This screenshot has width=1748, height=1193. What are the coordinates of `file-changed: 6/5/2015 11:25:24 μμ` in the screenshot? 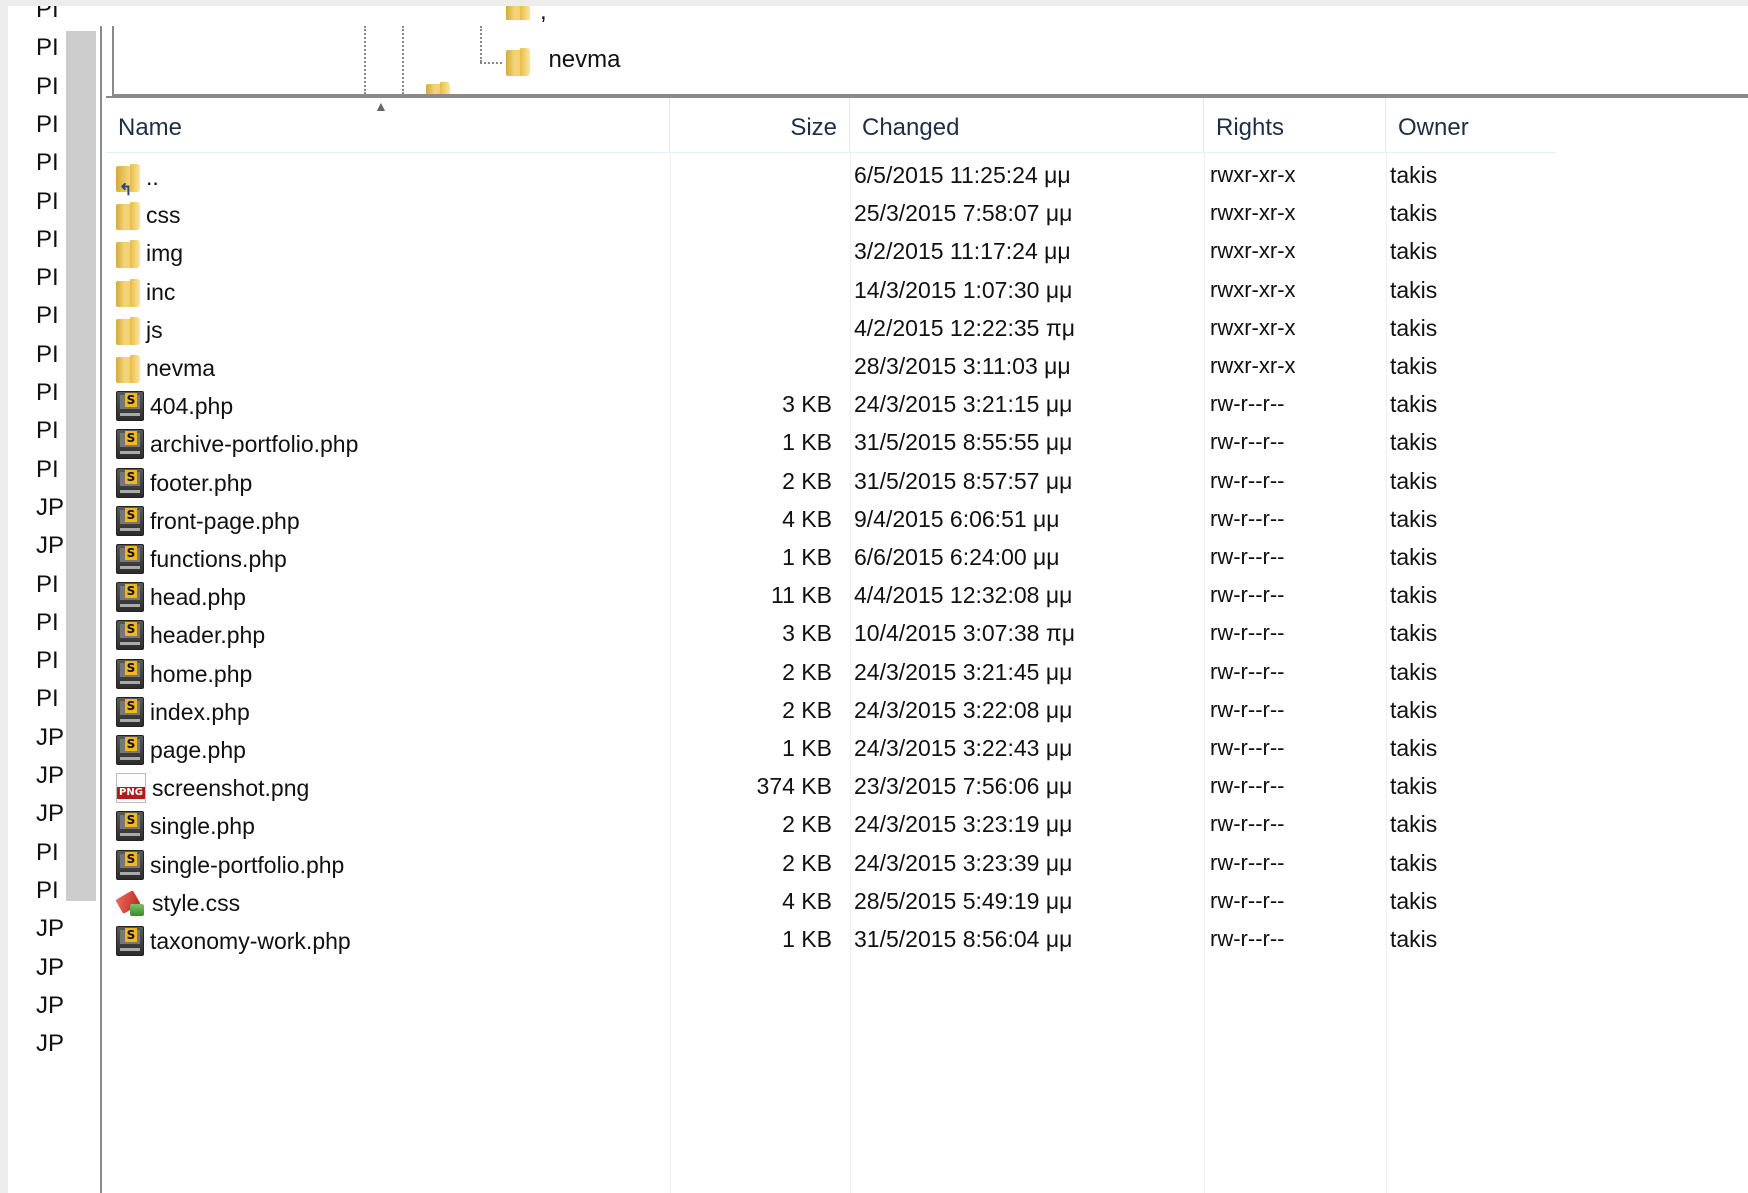 It's located at (962, 175).